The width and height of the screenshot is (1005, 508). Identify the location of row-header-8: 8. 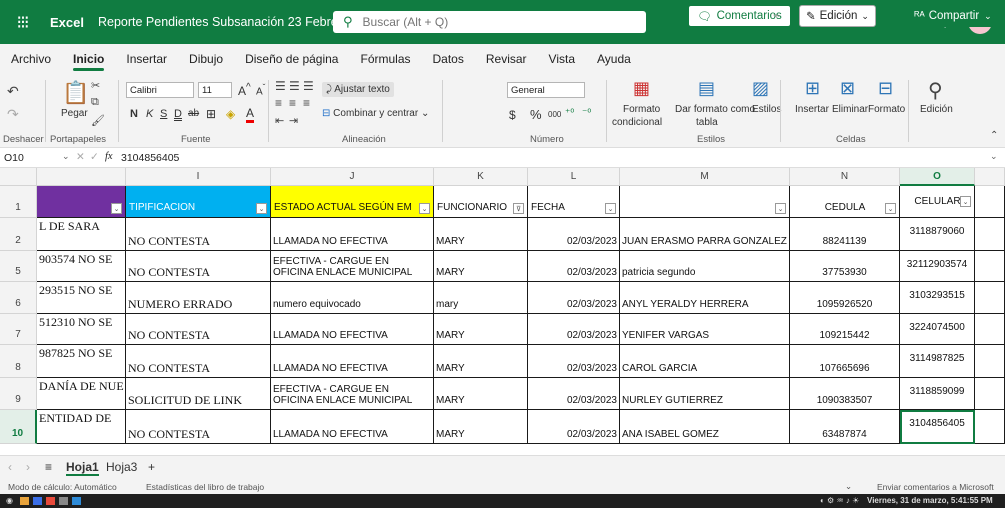
(18, 361).